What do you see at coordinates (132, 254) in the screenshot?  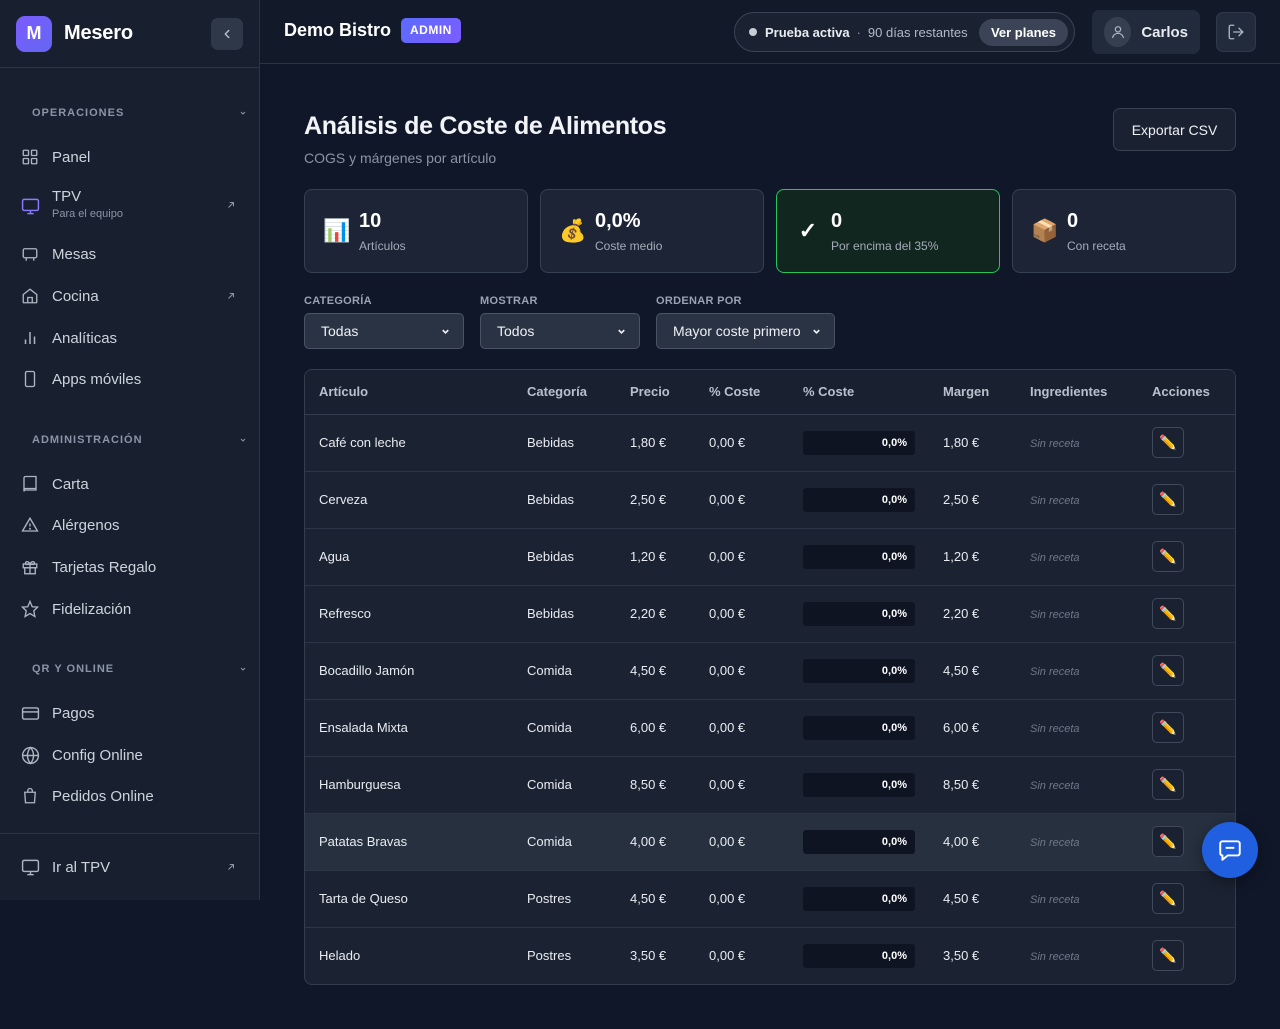 I see `sidebar-item-mesas: Mesas` at bounding box center [132, 254].